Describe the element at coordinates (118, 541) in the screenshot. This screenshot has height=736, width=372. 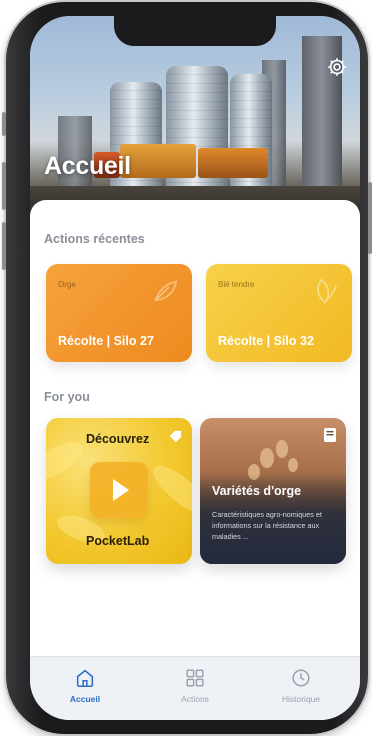
I see `promo-app-name: PocketLab` at that location.